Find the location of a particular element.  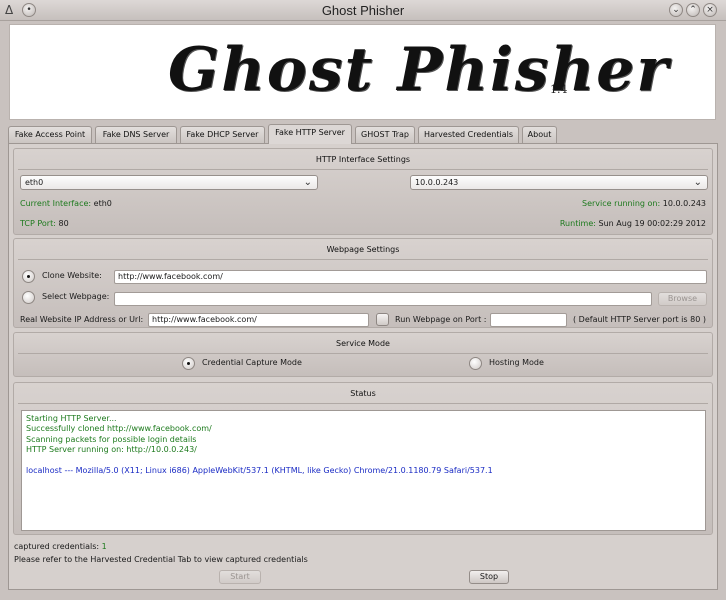

interface-select-value: eth0 is located at coordinates (34, 182).